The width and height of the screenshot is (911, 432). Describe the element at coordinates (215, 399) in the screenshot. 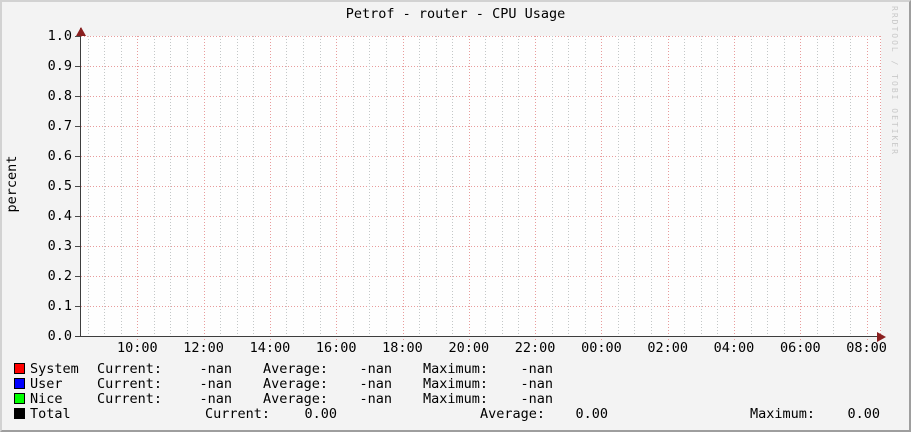

I see `legend-current-value-nice: -nan` at that location.